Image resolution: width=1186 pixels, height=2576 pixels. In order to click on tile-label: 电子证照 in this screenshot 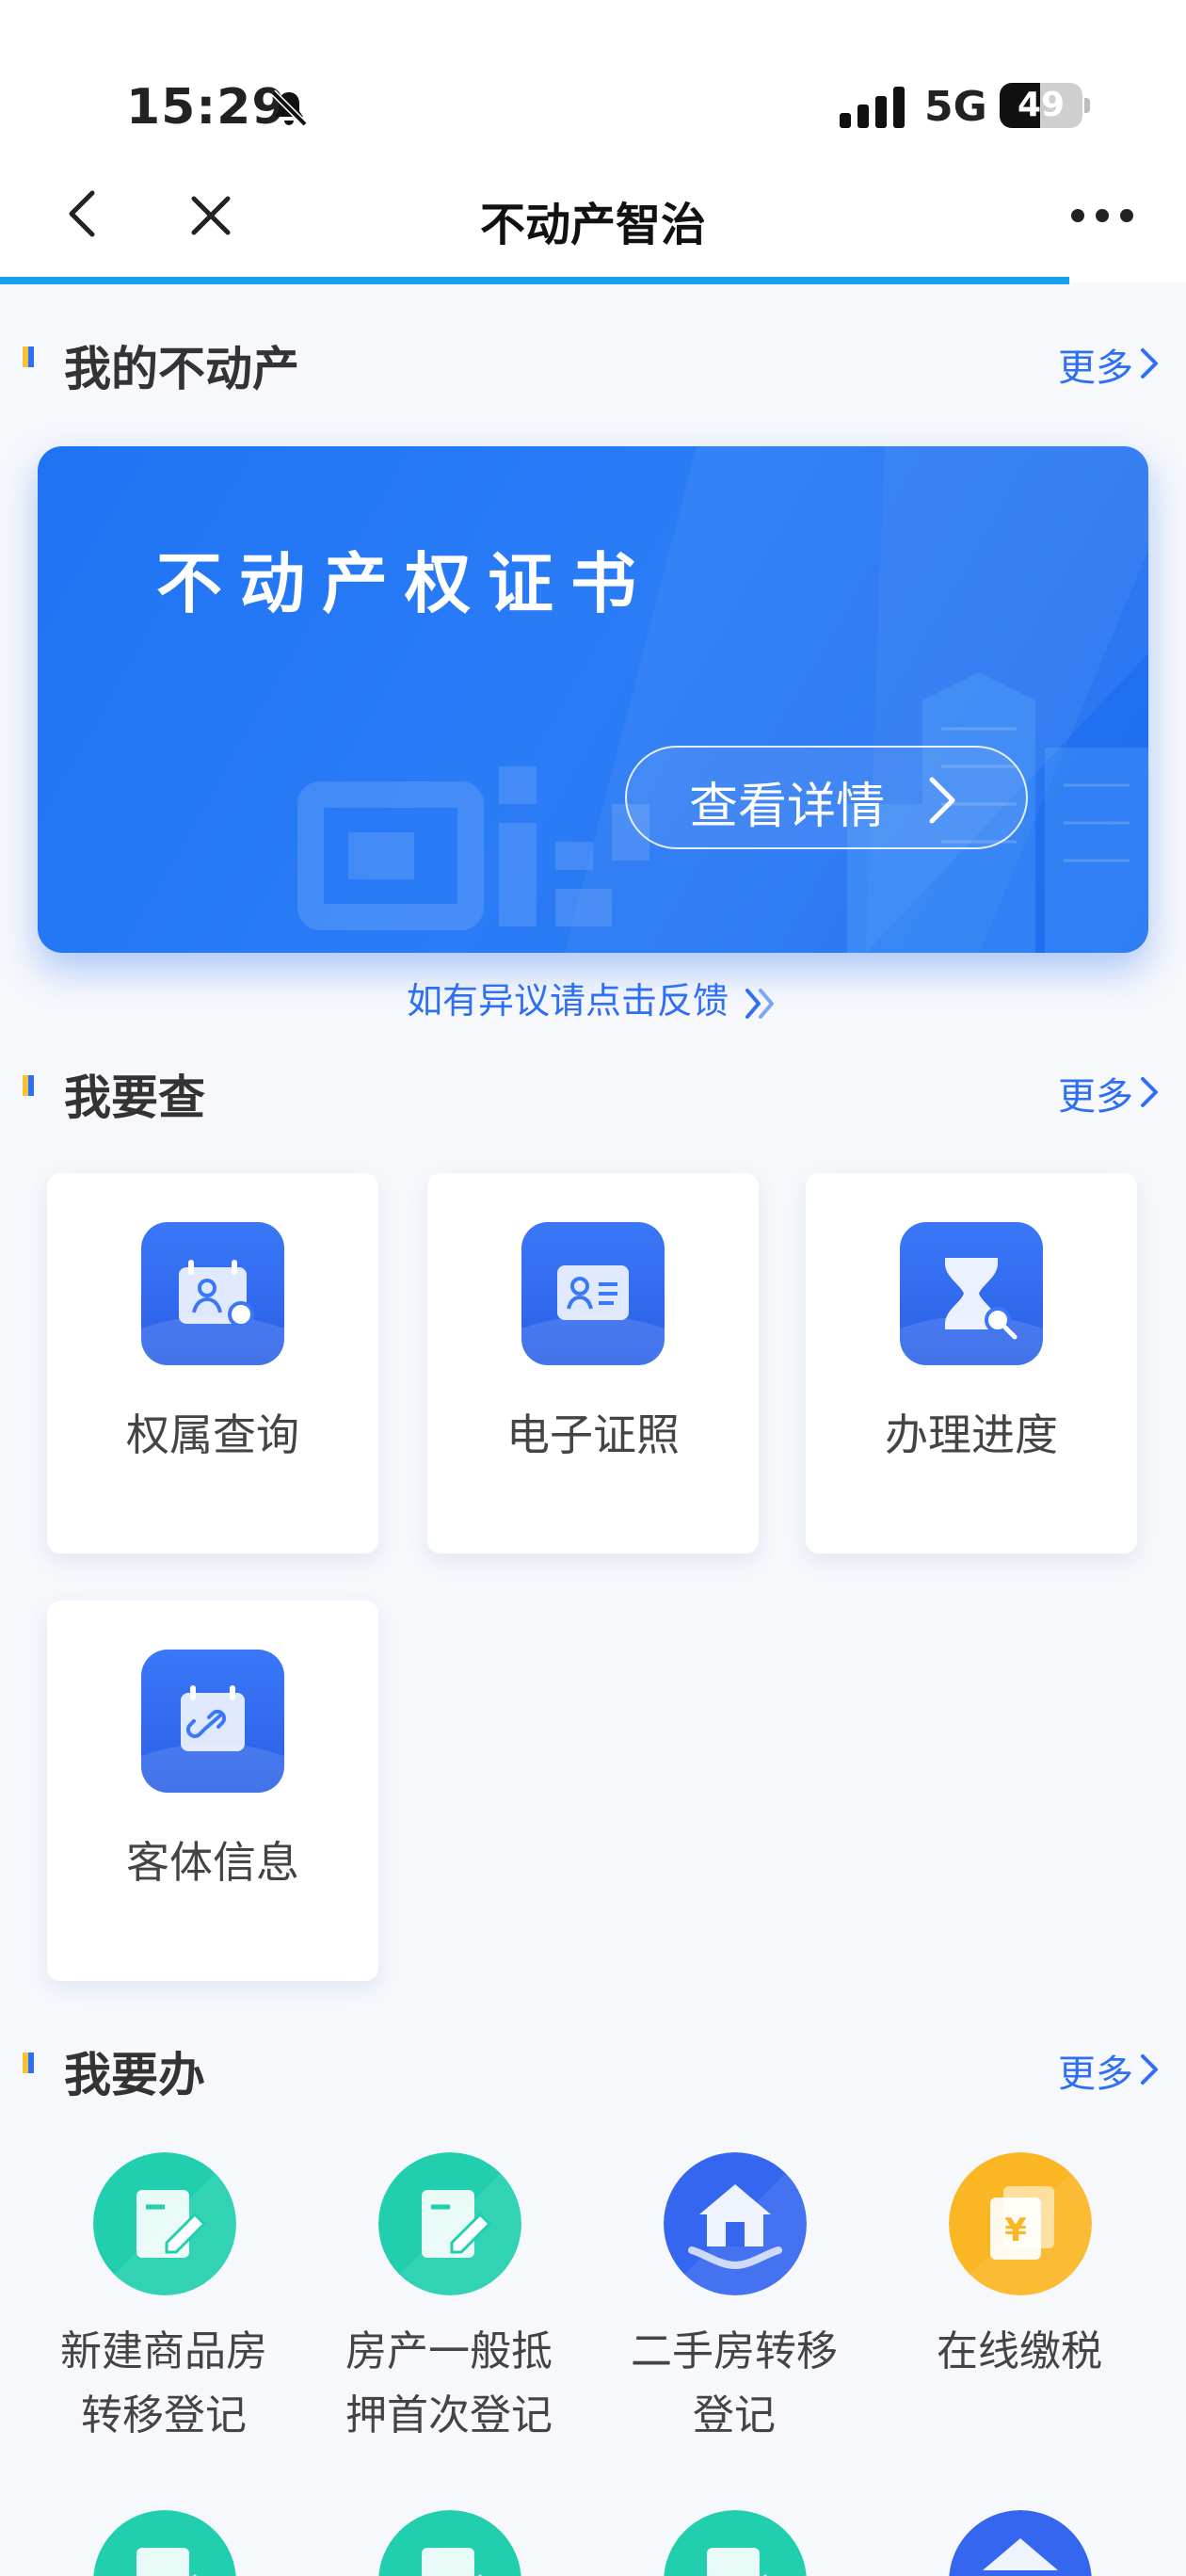, I will do `click(593, 1434)`.